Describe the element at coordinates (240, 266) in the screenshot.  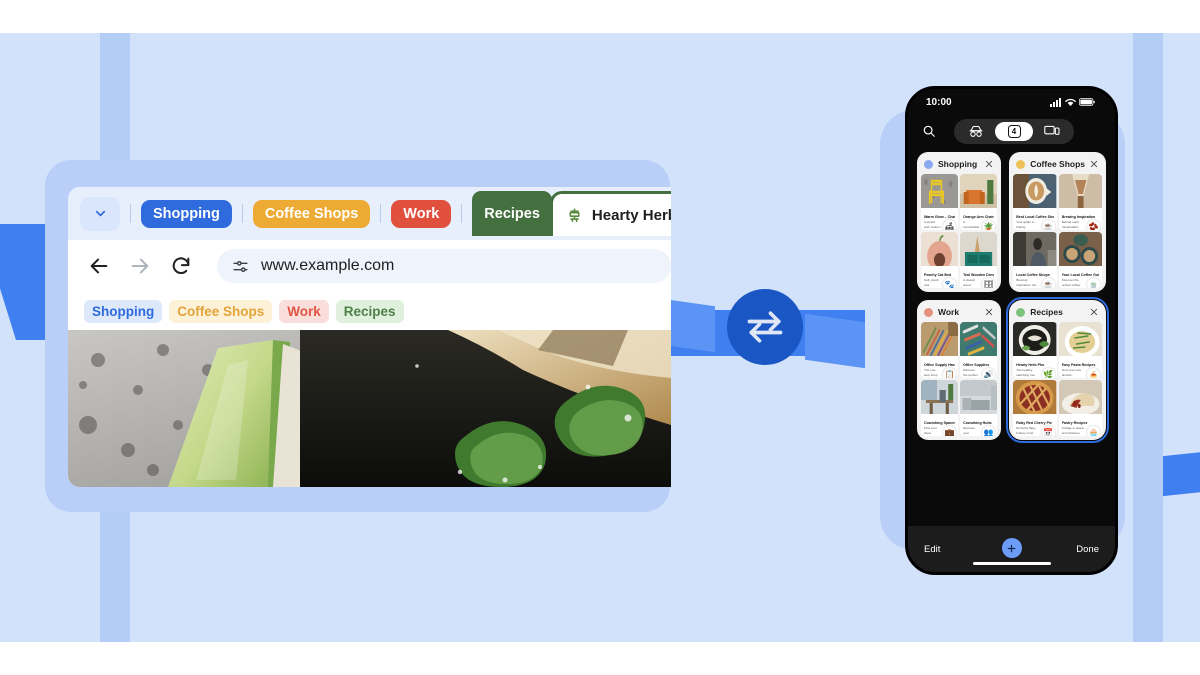
I see `tune-sliders-icon` at that location.